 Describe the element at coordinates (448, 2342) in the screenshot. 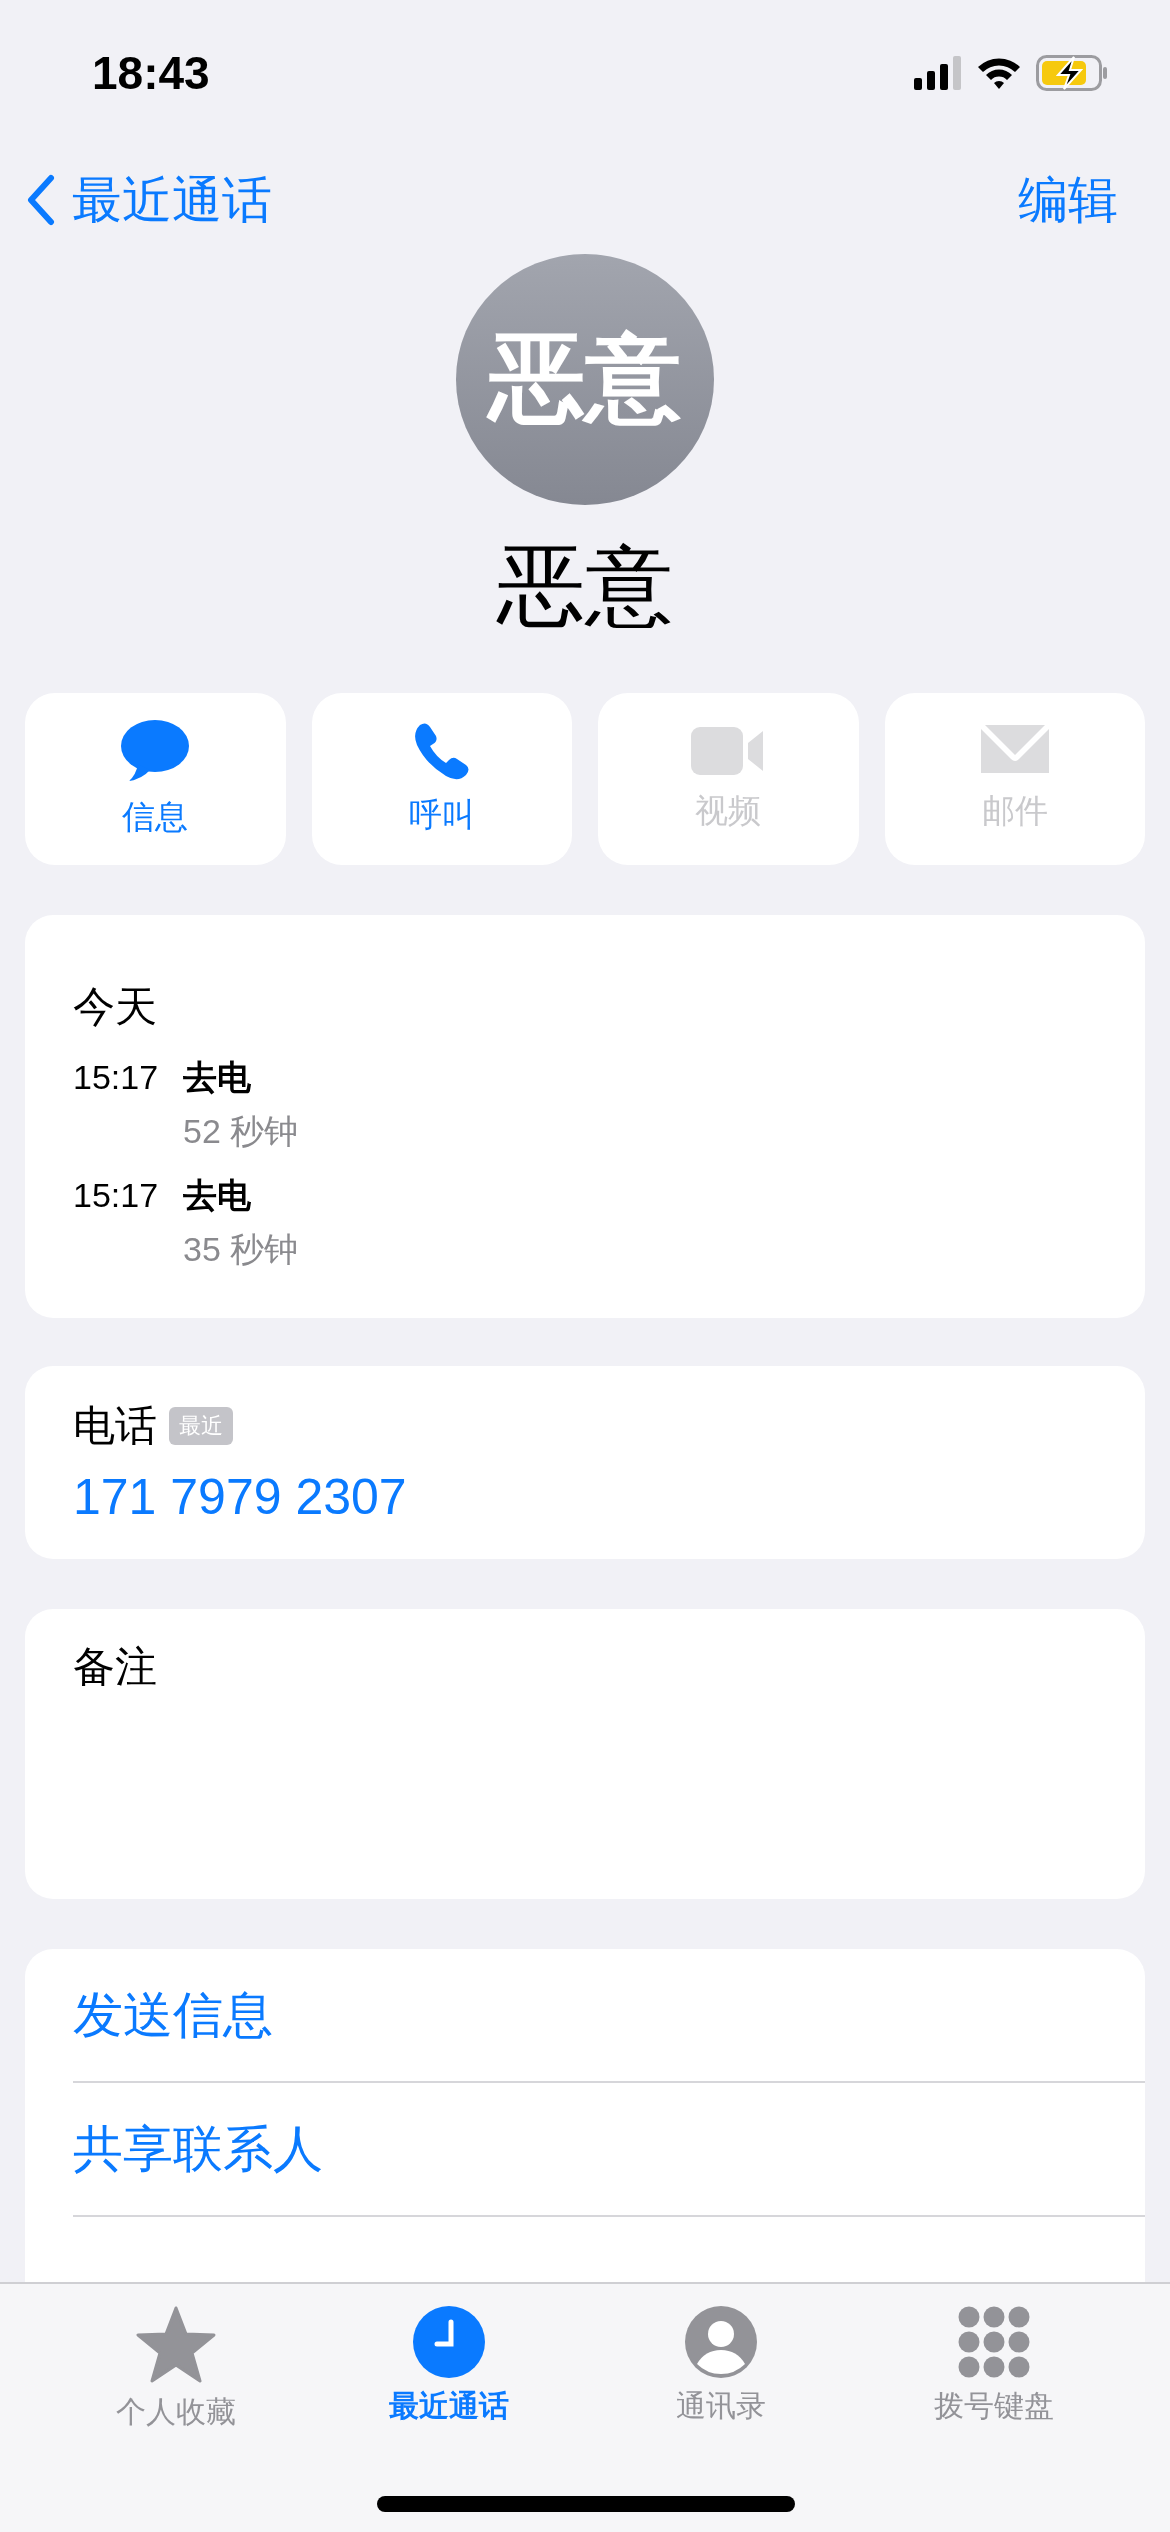

I see `clock-icon` at that location.